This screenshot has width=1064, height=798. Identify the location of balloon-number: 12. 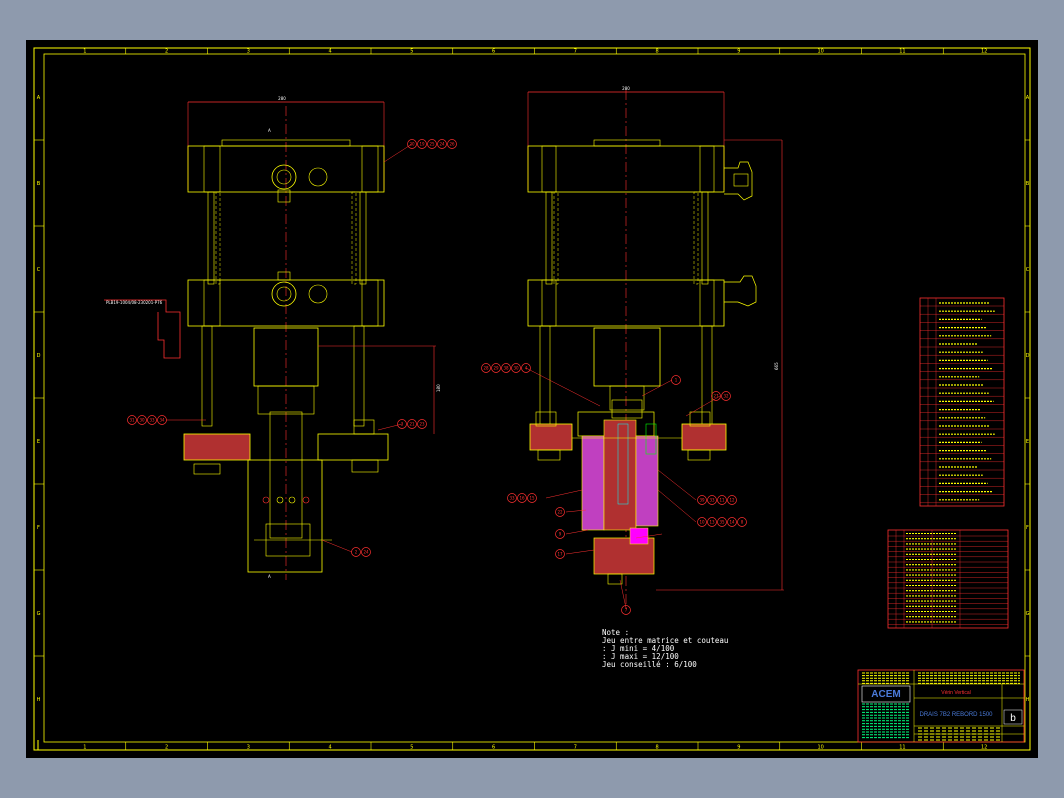
(732, 499).